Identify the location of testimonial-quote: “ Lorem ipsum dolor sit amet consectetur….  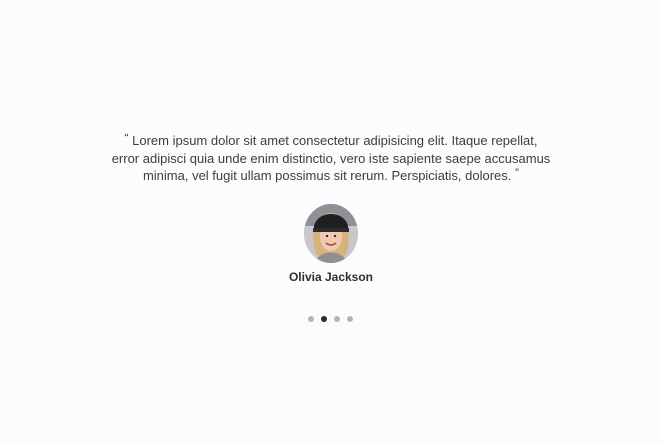
(331, 158).